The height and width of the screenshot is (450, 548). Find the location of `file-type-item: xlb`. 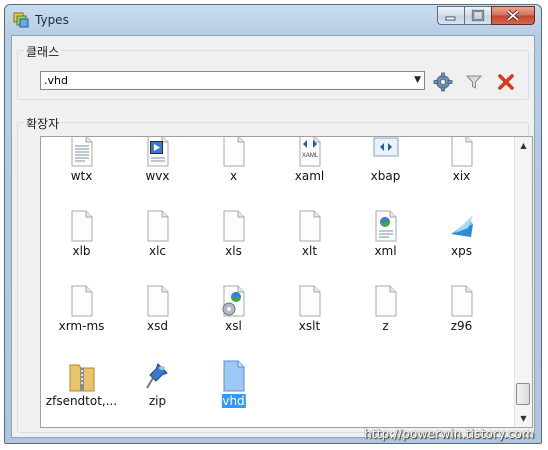

file-type-item: xlb is located at coordinates (81, 247).